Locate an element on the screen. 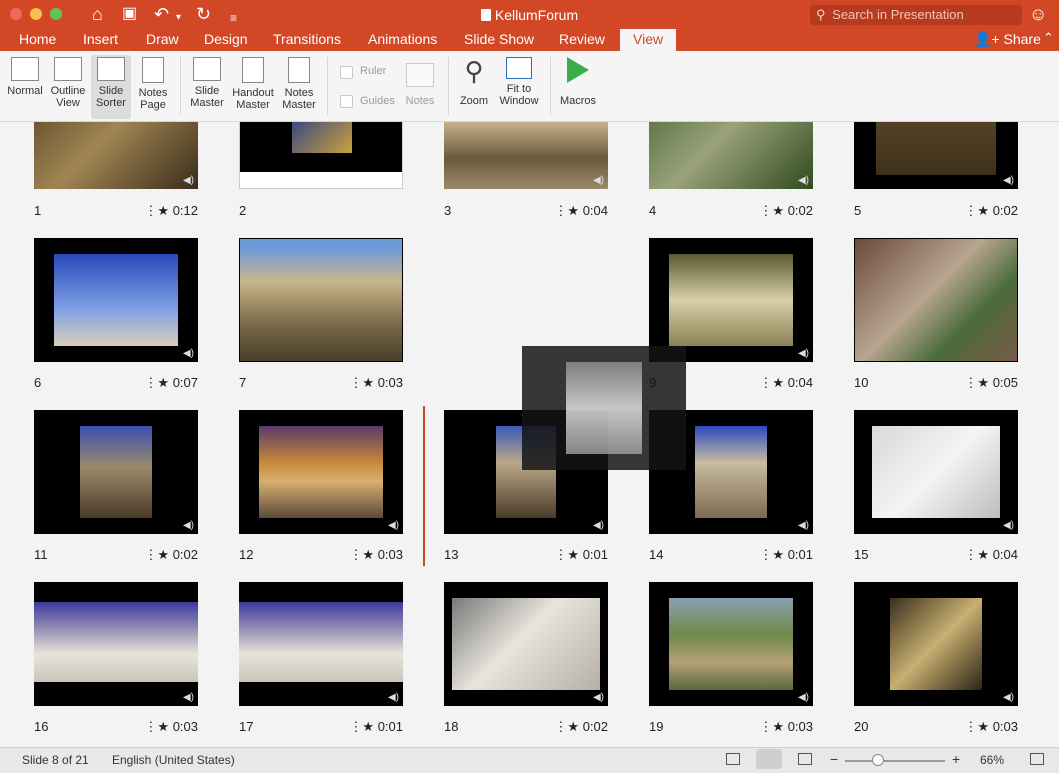  tab-home: Home is located at coordinates (37, 40).